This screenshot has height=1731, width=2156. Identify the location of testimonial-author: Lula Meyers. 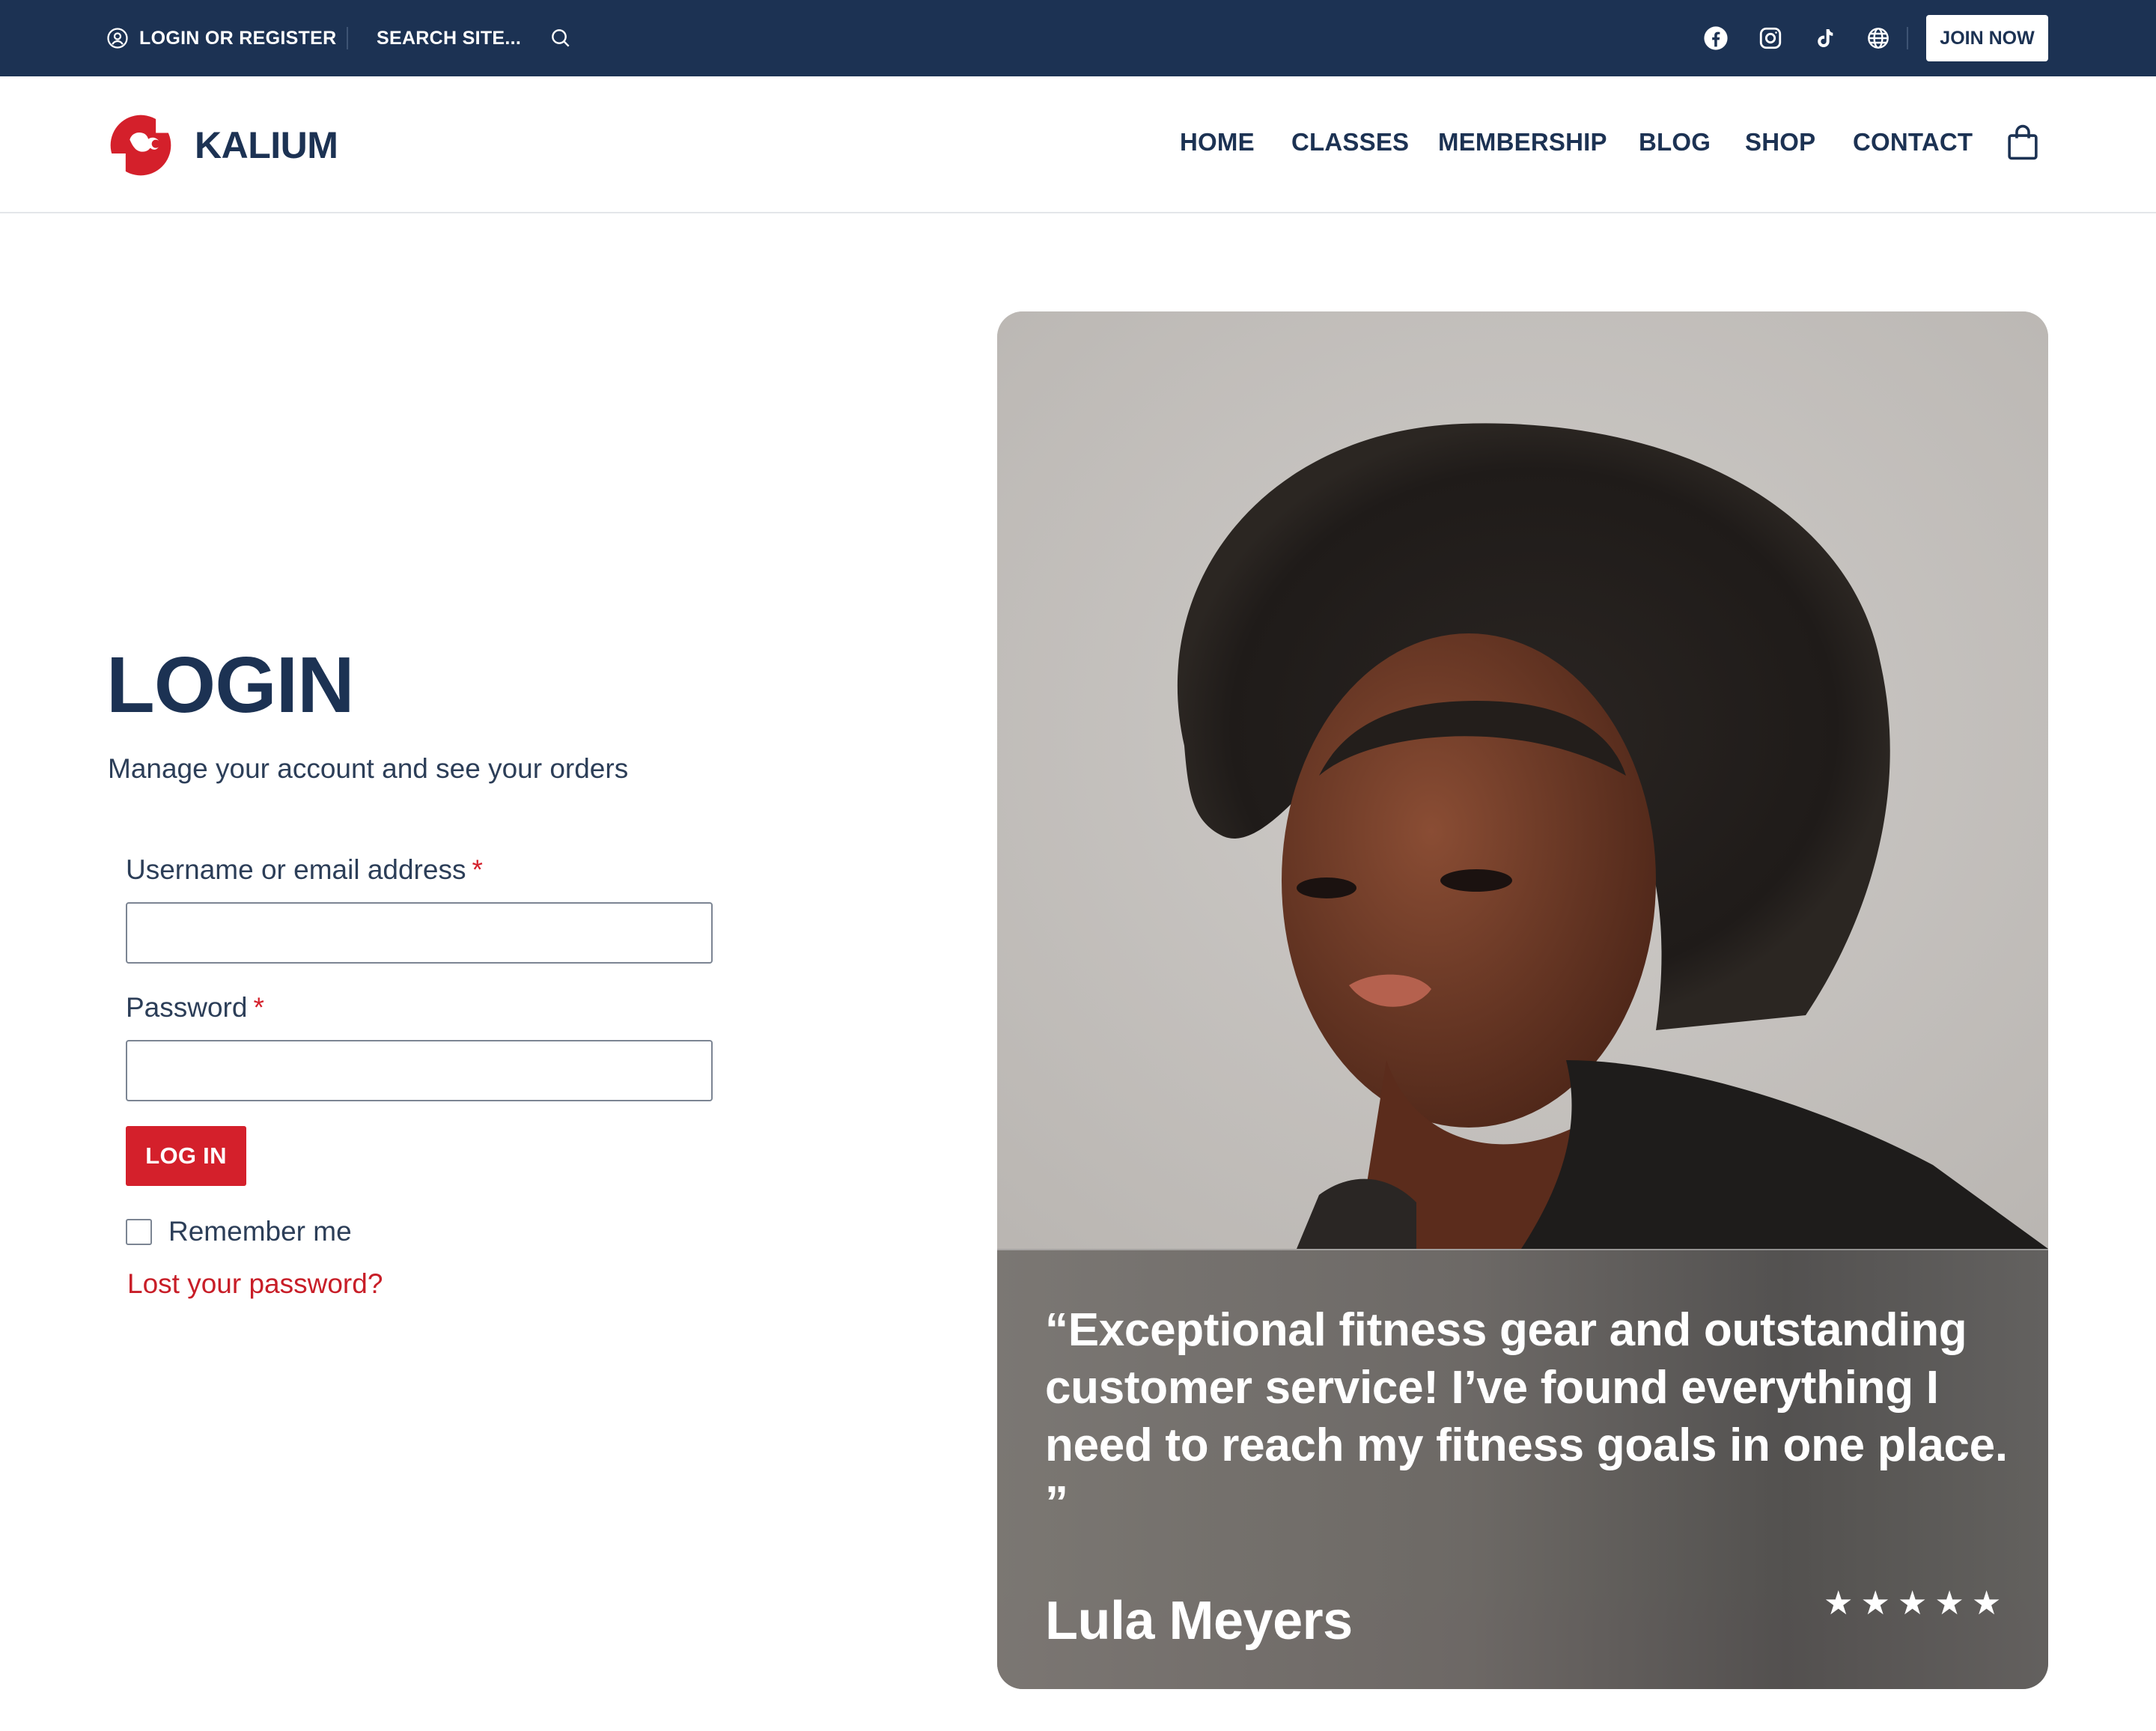
(1199, 1621).